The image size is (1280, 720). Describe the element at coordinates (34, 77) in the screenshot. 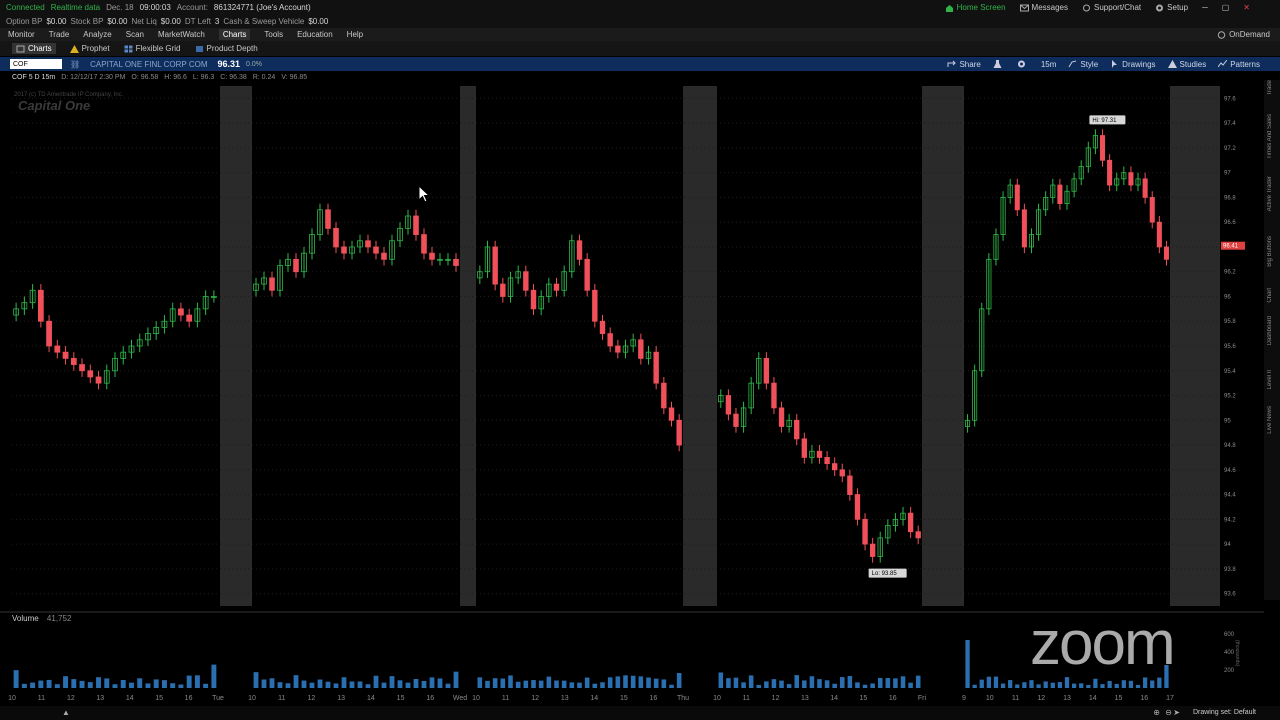

I see `chart-description: COF 5 D 15m` at that location.